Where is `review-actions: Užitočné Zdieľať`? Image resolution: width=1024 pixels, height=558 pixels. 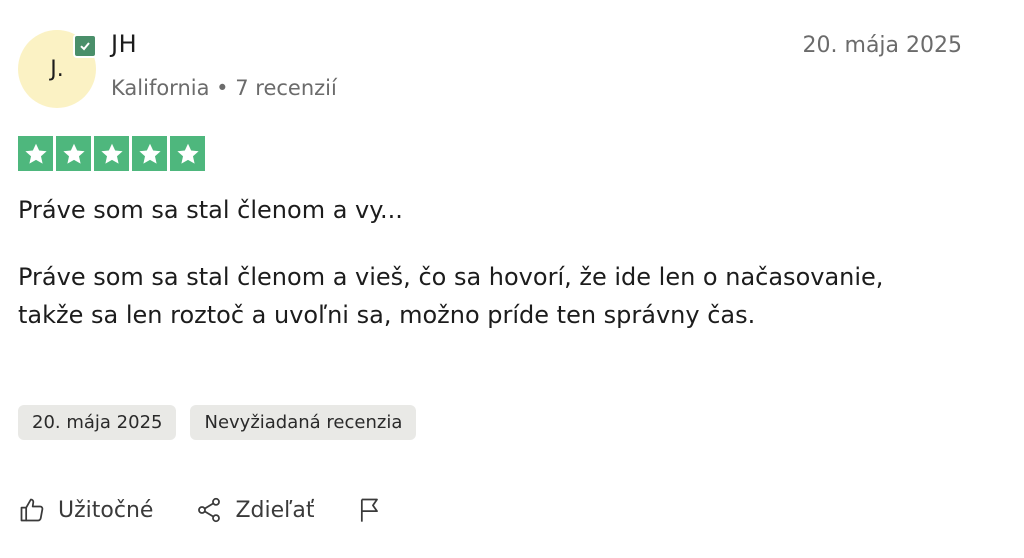 review-actions: Užitočné Zdieľať is located at coordinates (201, 510).